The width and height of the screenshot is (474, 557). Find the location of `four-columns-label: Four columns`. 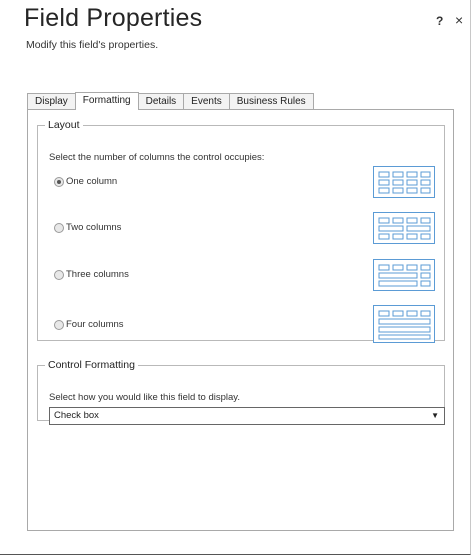

four-columns-label: Four columns is located at coordinates (95, 324).